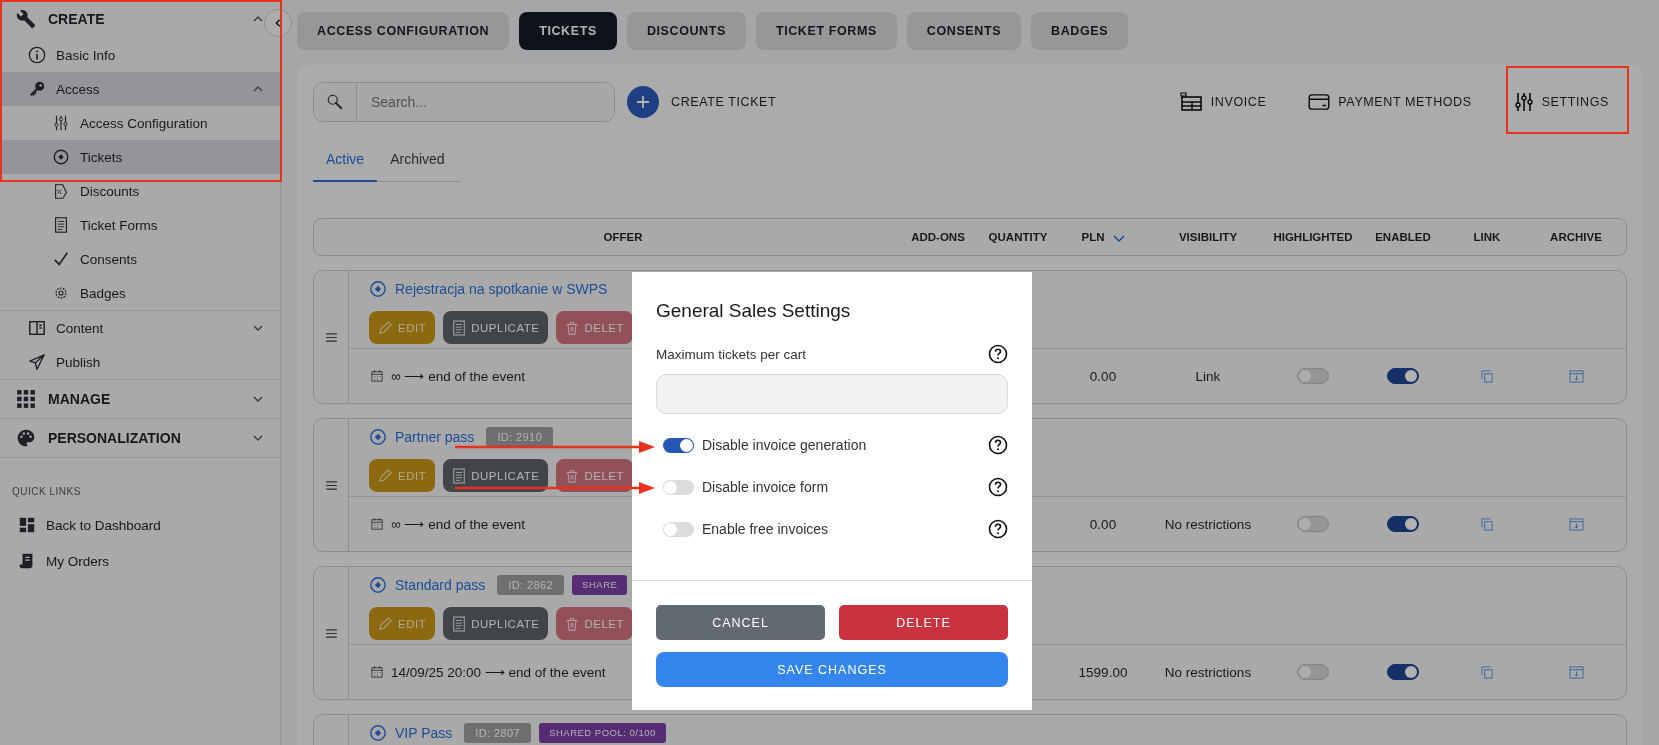  Describe the element at coordinates (278, 23) in the screenshot. I see `chevron-left-icon` at that location.